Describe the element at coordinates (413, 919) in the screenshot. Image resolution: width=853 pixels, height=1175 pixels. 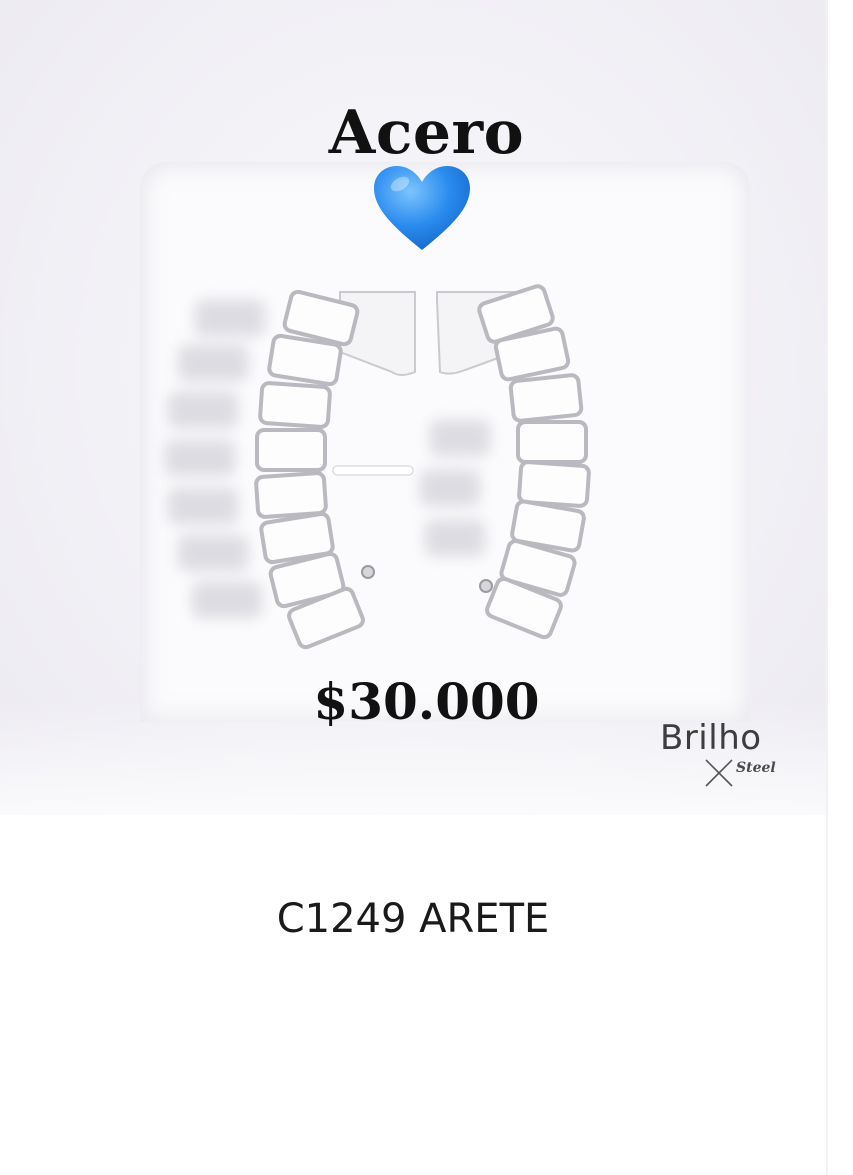
I see `product-title: C1249 ARETE` at that location.